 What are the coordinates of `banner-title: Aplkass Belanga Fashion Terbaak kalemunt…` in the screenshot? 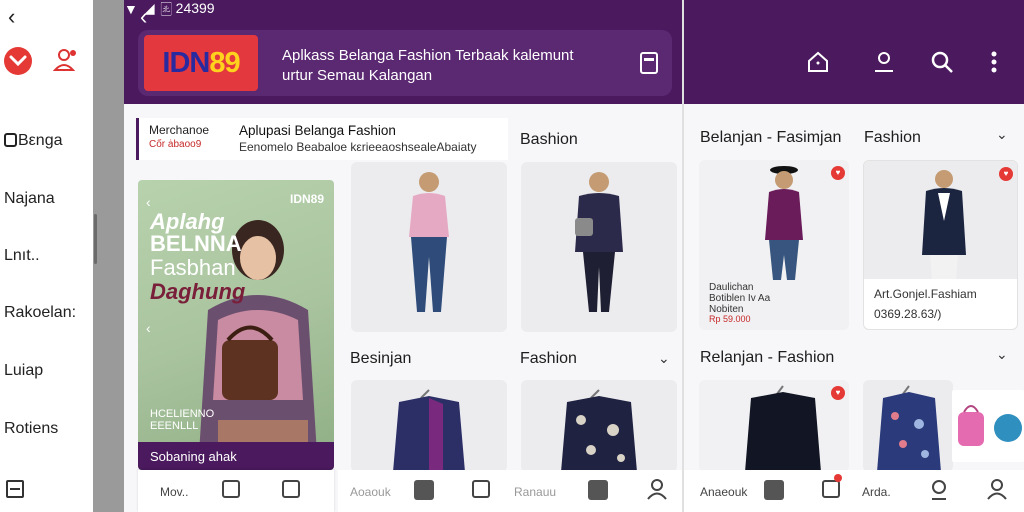 It's located at (428, 65).